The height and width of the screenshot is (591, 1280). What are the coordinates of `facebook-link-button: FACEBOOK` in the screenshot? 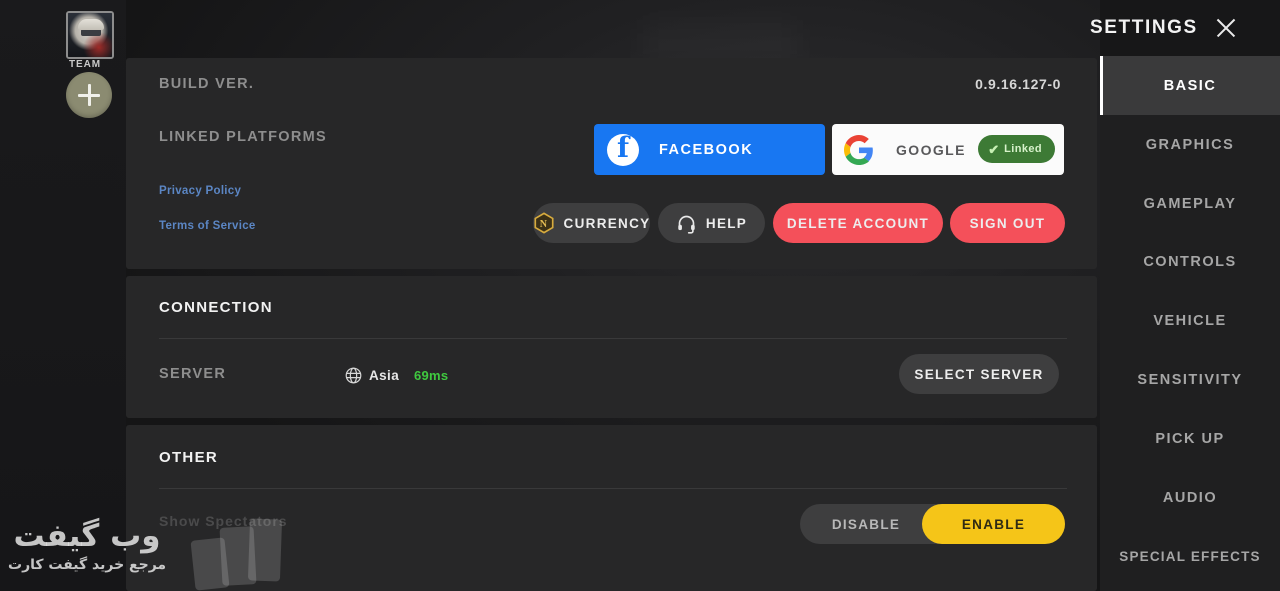 It's located at (709, 149).